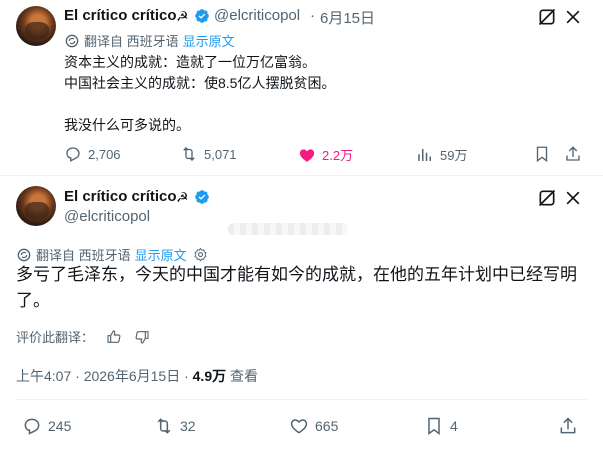 Image resolution: width=603 pixels, height=452 pixels. I want to click on tweet-text: 多亏了毛泽东，今天的中国才能有如今的成就，在他的五年计划中已经写明了。, so click(296, 287).